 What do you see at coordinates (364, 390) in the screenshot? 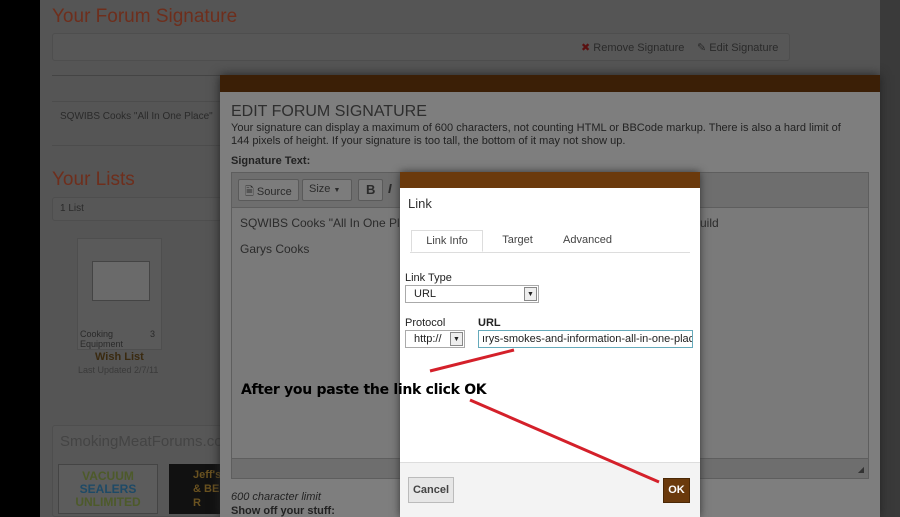
I see `annotation-text: After you paste the link click OK` at bounding box center [364, 390].